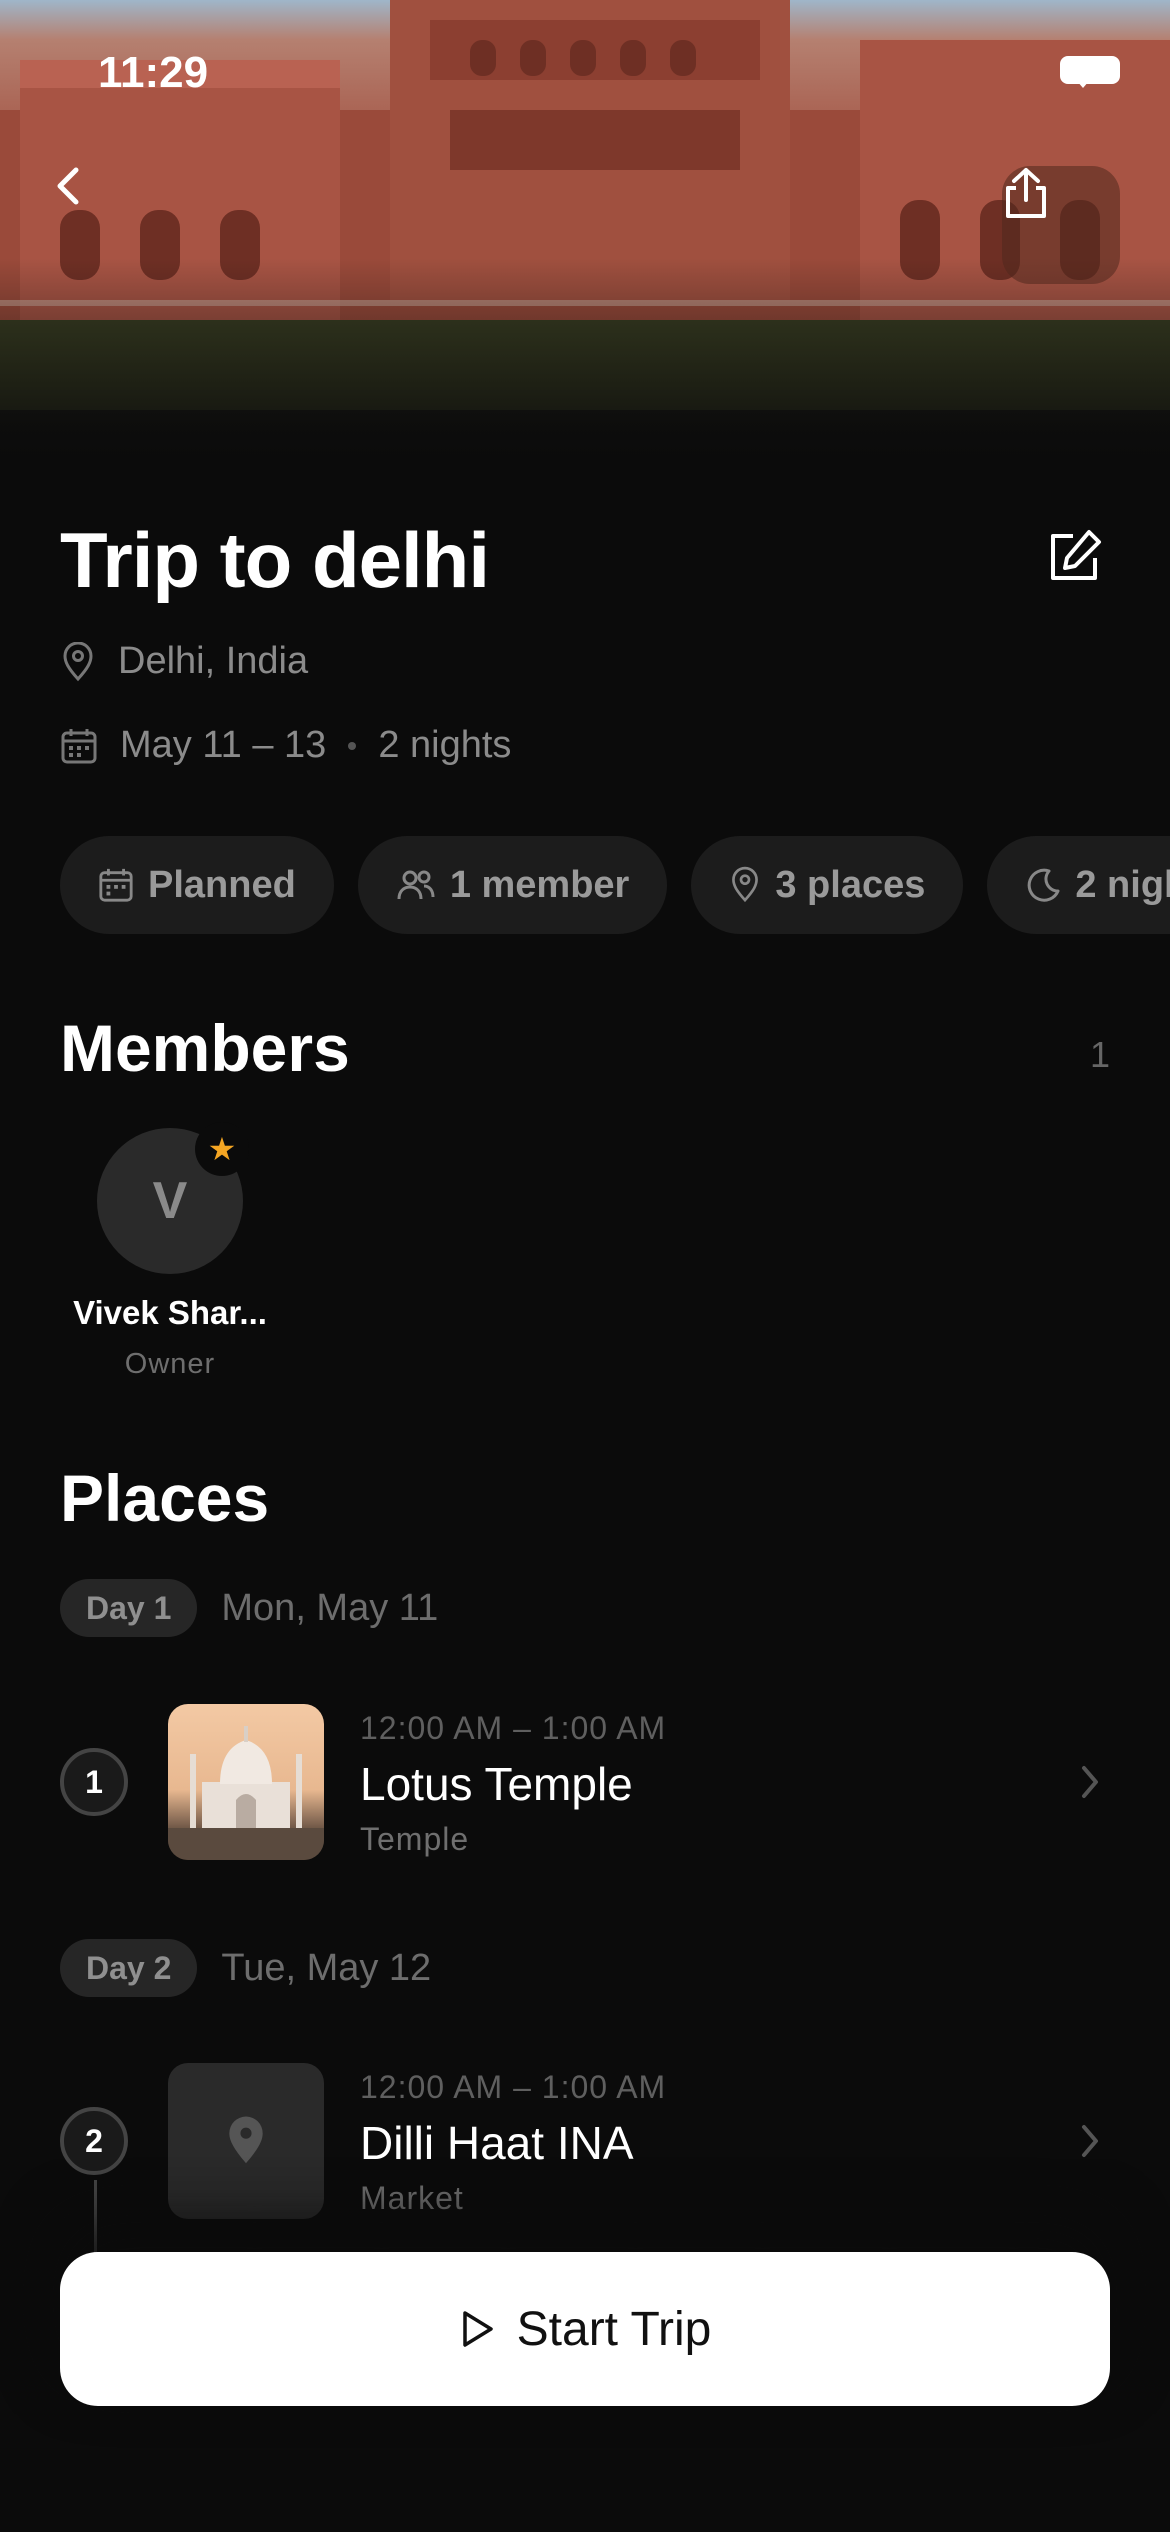 This screenshot has width=1170, height=2532. Describe the element at coordinates (585, 560) in the screenshot. I see `title-row: Trip to delhi` at that location.